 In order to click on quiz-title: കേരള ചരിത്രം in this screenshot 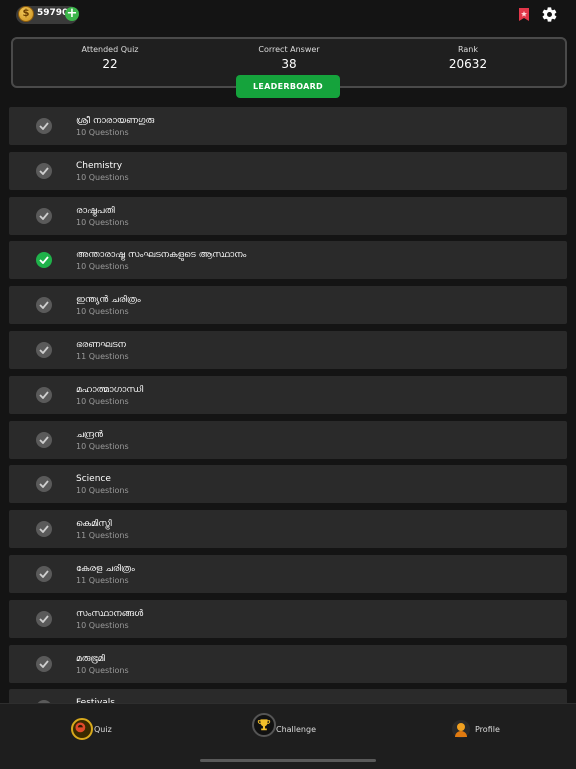, I will do `click(105, 569)`.